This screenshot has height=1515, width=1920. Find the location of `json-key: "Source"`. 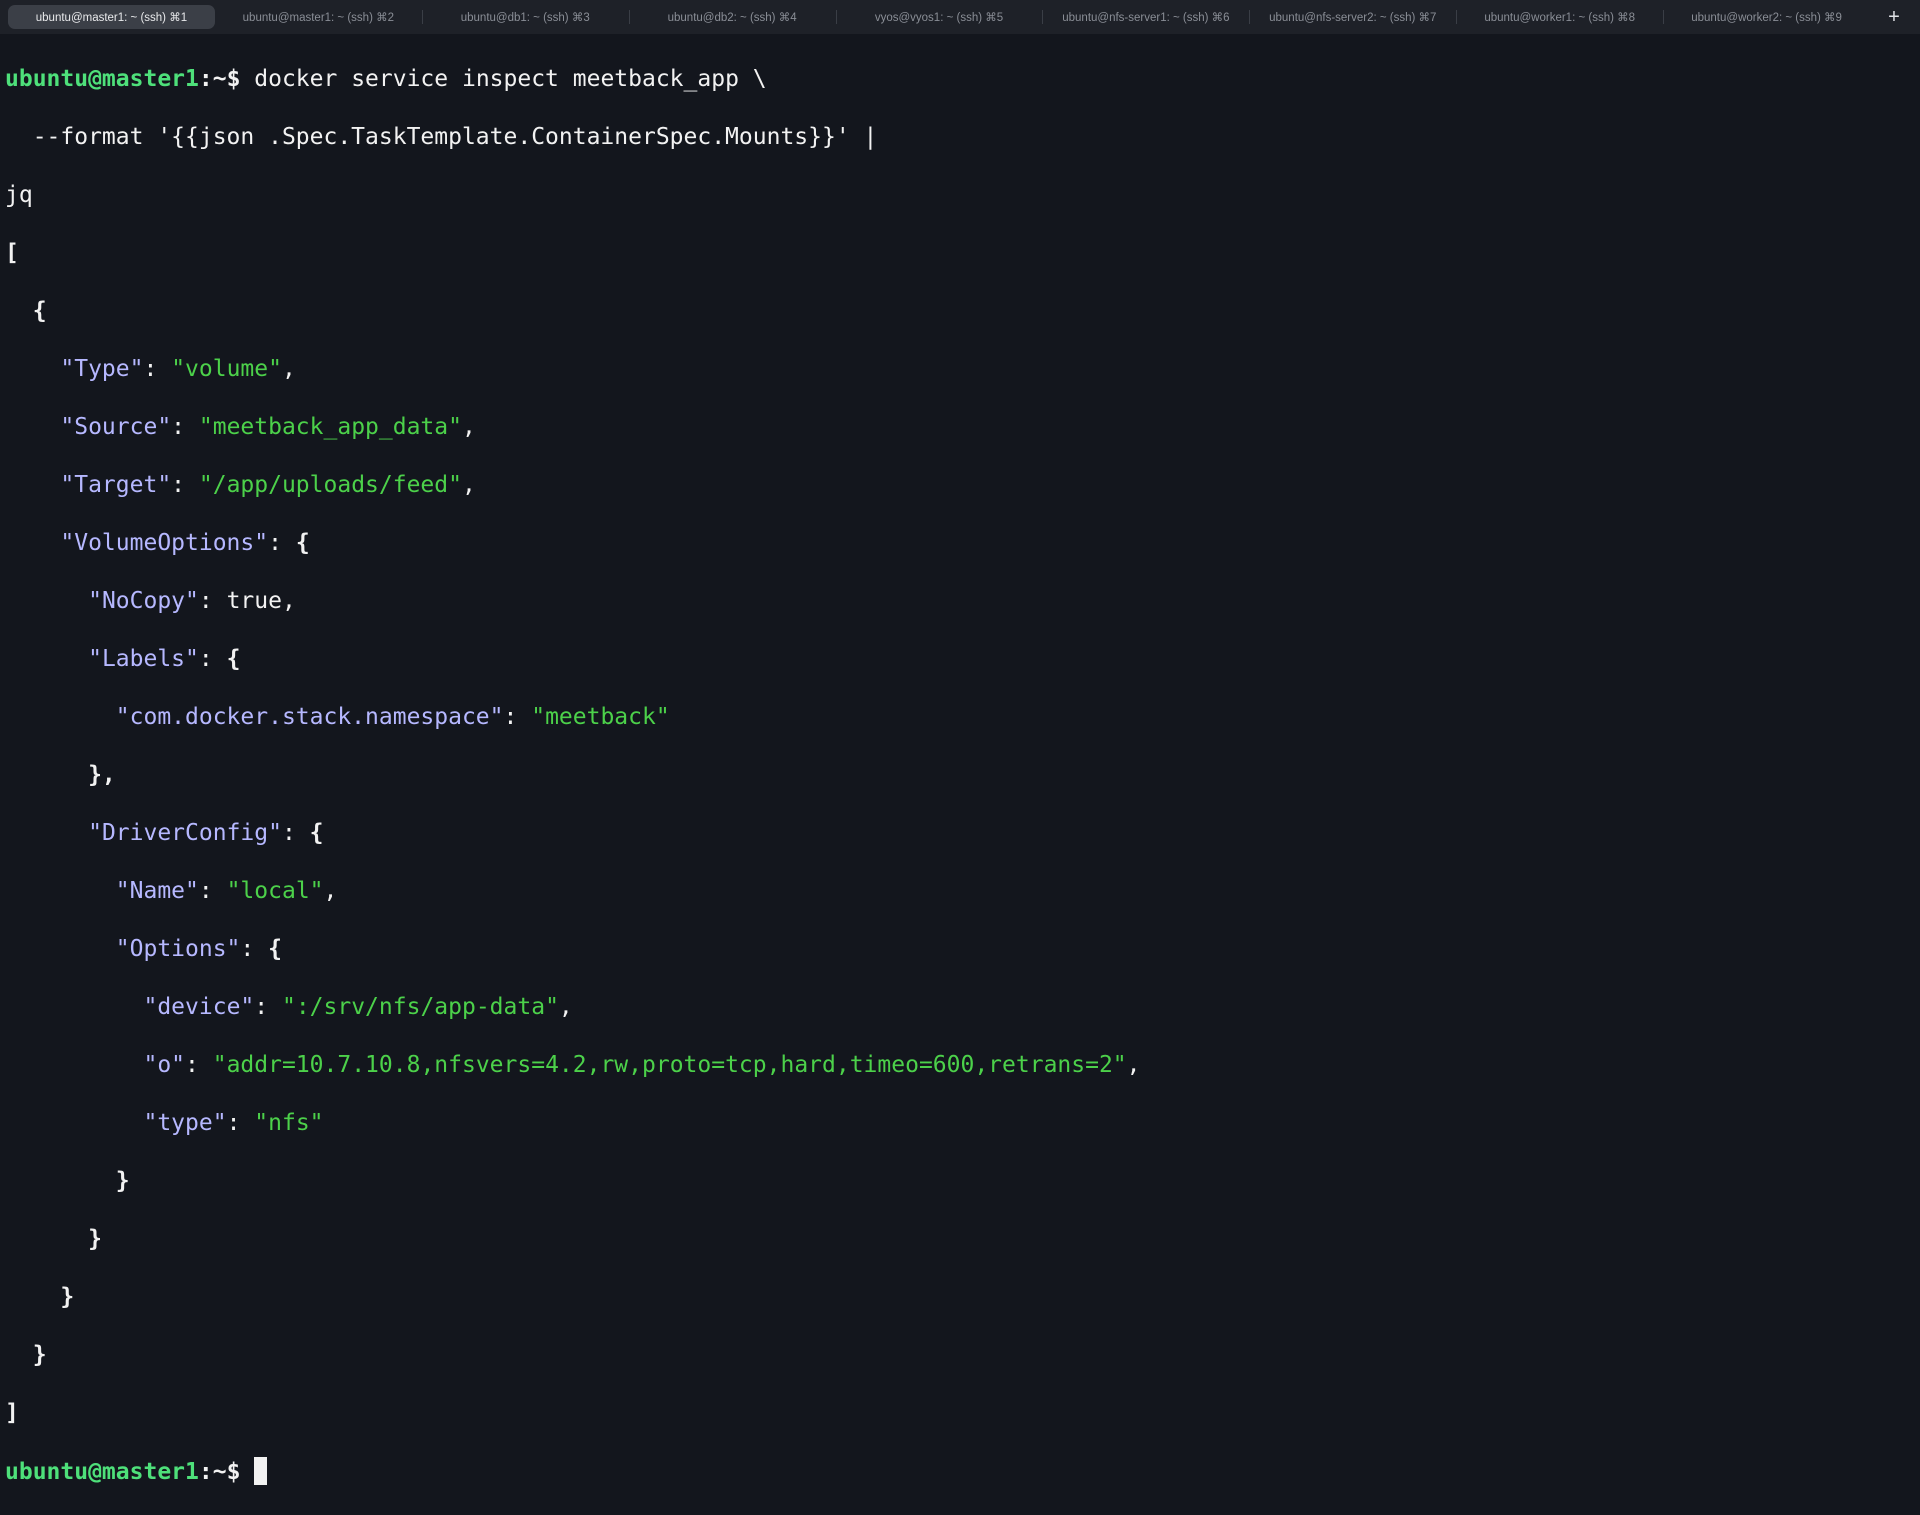

json-key: "Source" is located at coordinates (116, 427).